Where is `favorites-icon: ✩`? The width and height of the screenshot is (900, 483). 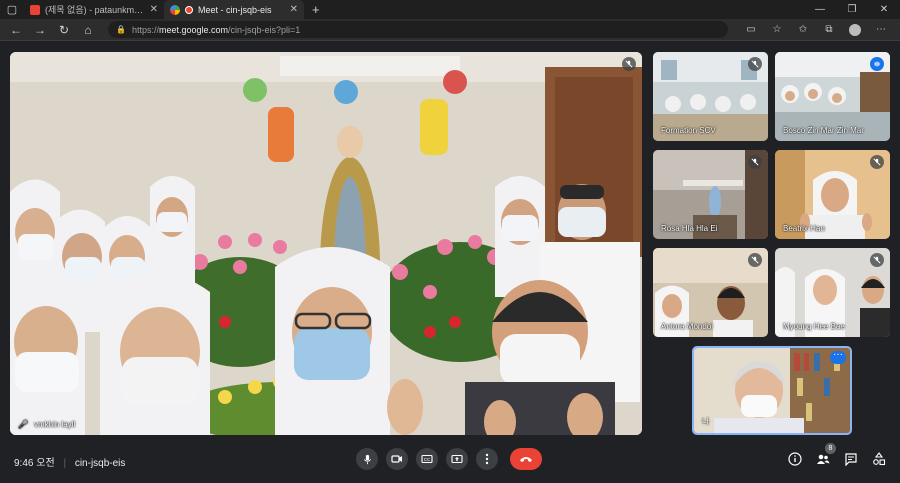 favorites-icon: ✩ is located at coordinates (803, 29).